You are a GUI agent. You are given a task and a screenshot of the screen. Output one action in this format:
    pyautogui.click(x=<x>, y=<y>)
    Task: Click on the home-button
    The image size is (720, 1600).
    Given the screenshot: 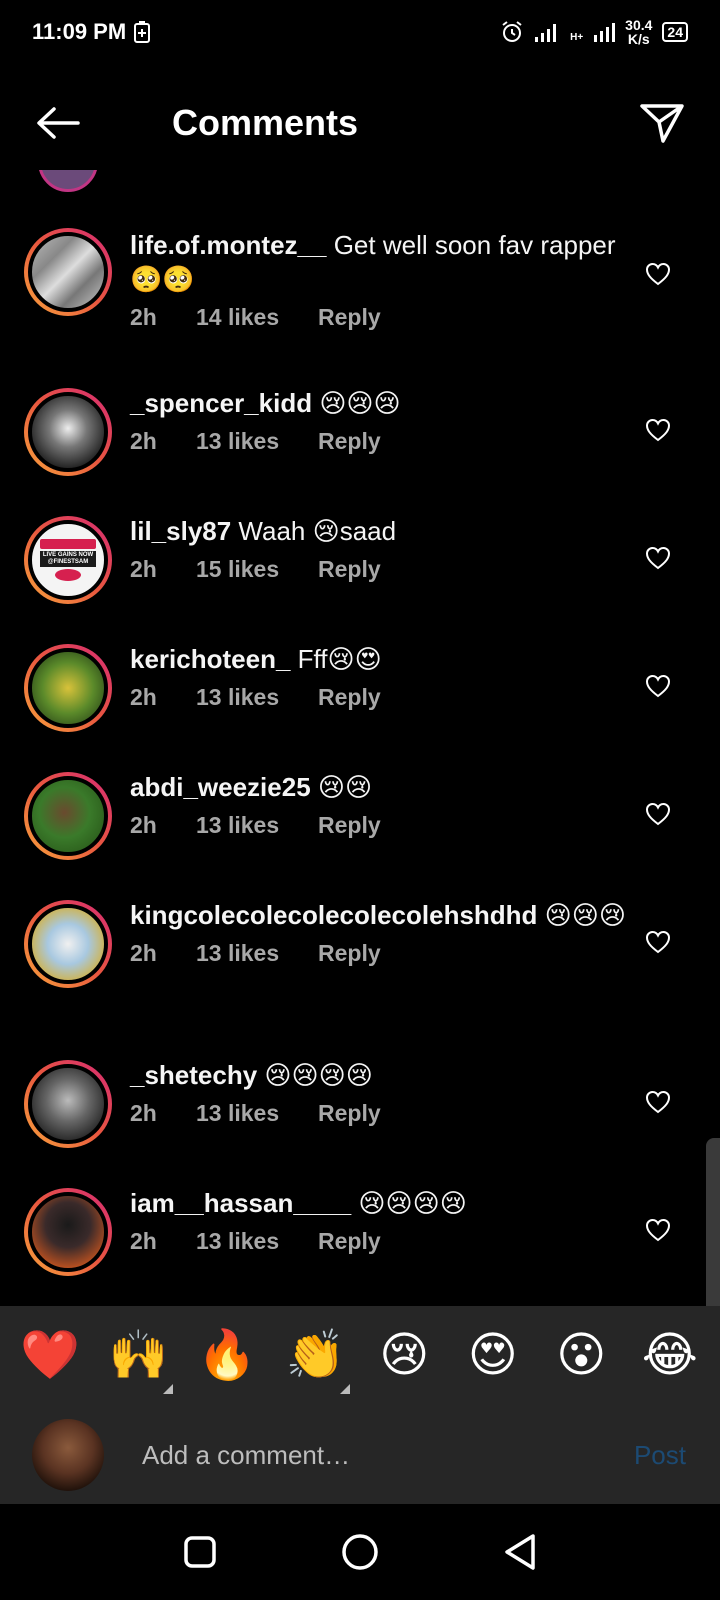 What is the action you would take?
    pyautogui.click(x=360, y=1552)
    